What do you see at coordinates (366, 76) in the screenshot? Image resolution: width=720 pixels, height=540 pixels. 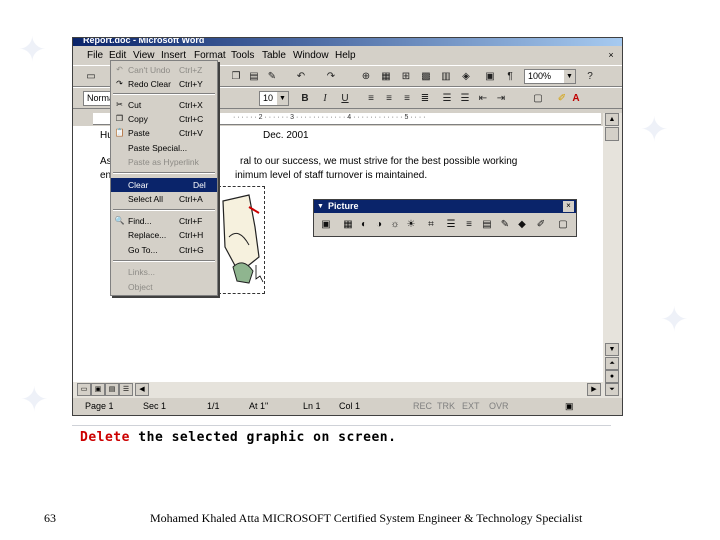 I see `hyperlink-icon: ⊕` at bounding box center [366, 76].